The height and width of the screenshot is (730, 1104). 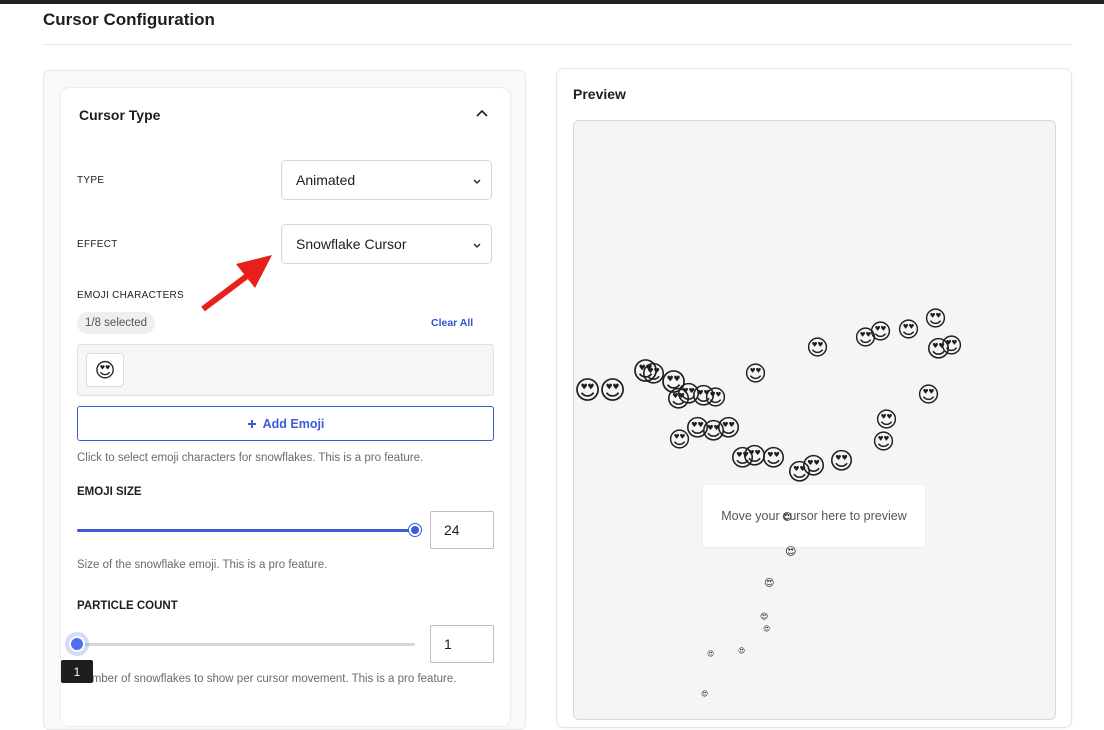 I want to click on effect-select-value: Snowflake Cursor, so click(x=351, y=244).